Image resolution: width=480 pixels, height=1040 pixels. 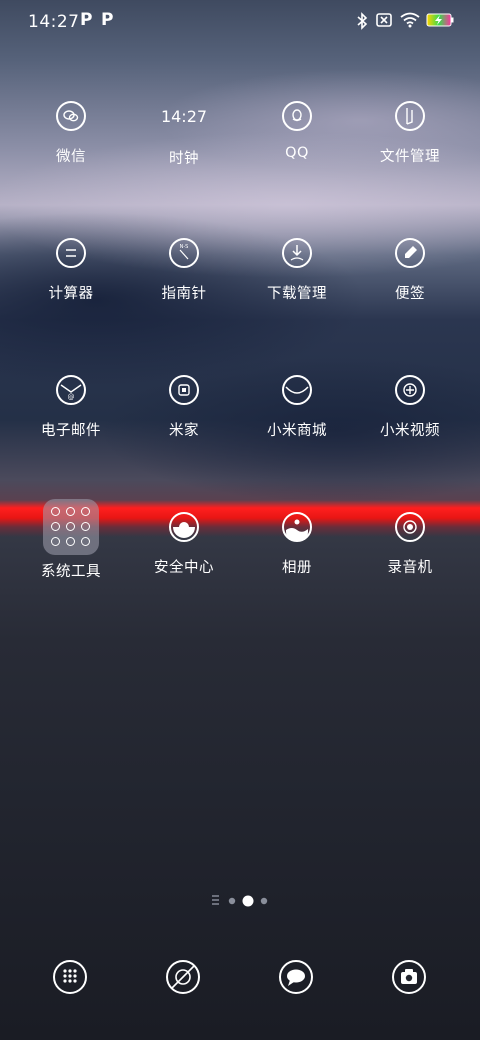 What do you see at coordinates (184, 407) in the screenshot?
I see `app-mijia: 米家` at bounding box center [184, 407].